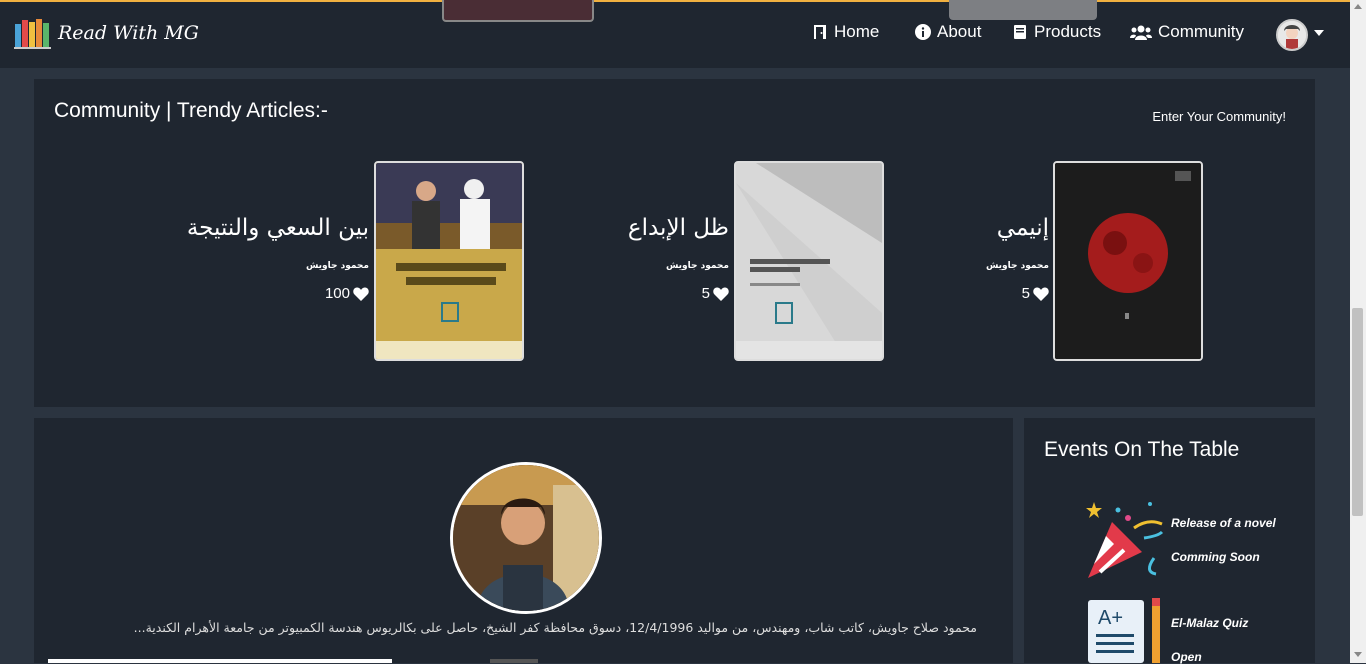 The image size is (1366, 664). What do you see at coordinates (678, 228) in the screenshot?
I see `article-title: ظل الإبداع` at bounding box center [678, 228].